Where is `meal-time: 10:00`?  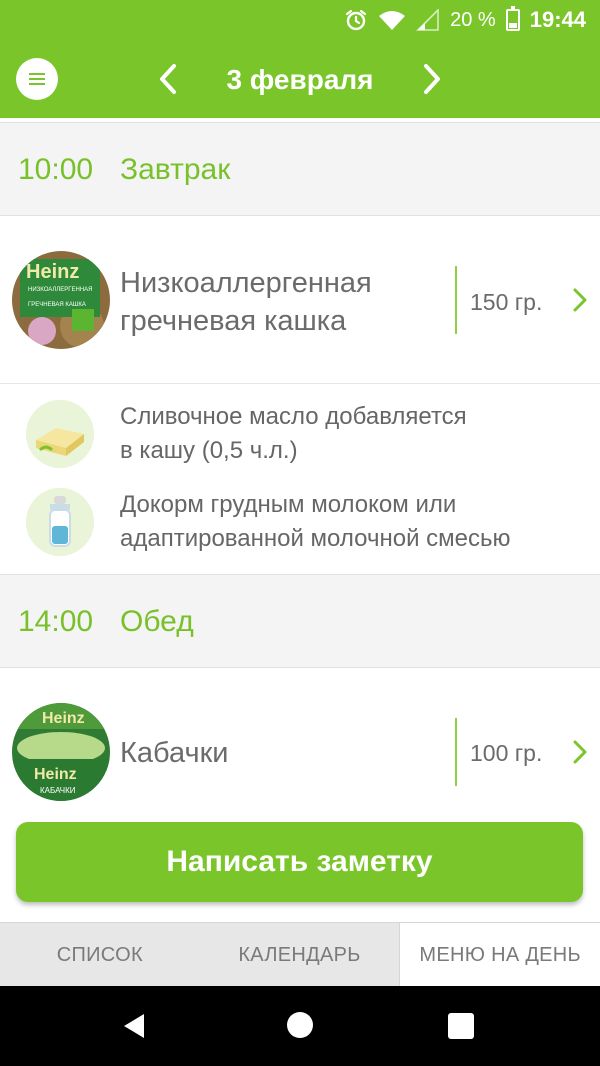
meal-time: 10:00 is located at coordinates (56, 169).